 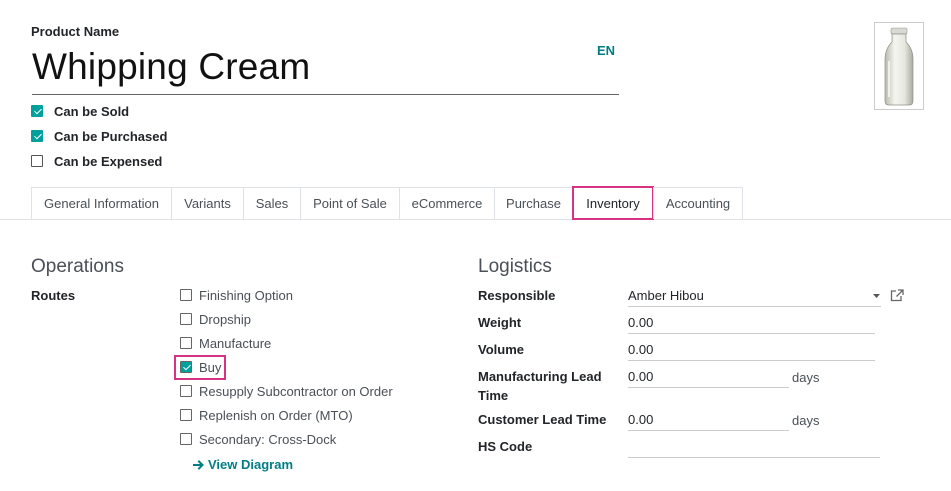 What do you see at coordinates (198, 464) in the screenshot?
I see `arrow-right-icon` at bounding box center [198, 464].